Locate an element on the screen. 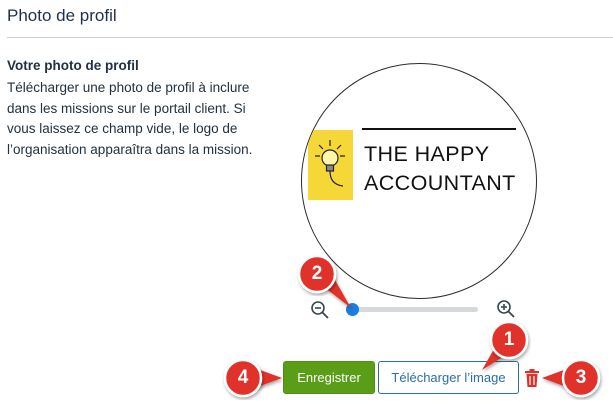  annotation-label-3: 3 is located at coordinates (581, 377).